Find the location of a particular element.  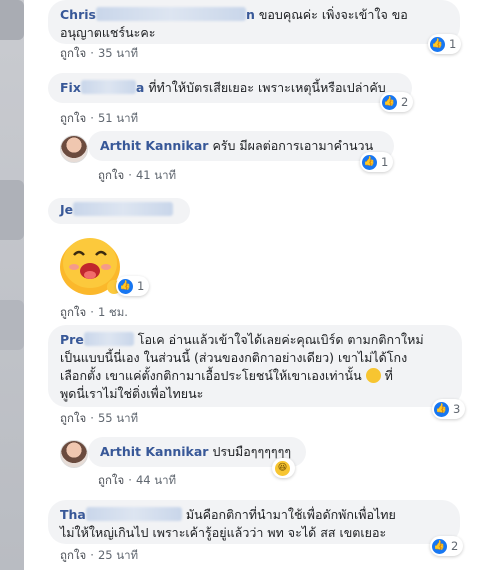

comment-meta: ถูกใจ · 25 นาที is located at coordinates (99, 555).